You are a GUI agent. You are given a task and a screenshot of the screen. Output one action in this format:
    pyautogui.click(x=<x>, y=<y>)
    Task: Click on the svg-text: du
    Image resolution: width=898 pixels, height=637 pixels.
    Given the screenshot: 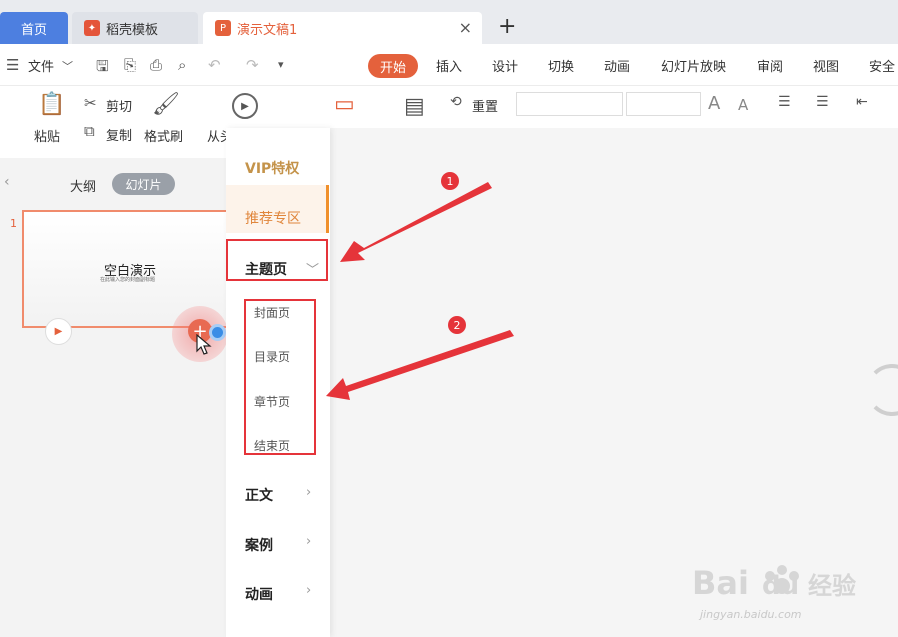 What is the action you would take?
    pyautogui.click(x=780, y=586)
    